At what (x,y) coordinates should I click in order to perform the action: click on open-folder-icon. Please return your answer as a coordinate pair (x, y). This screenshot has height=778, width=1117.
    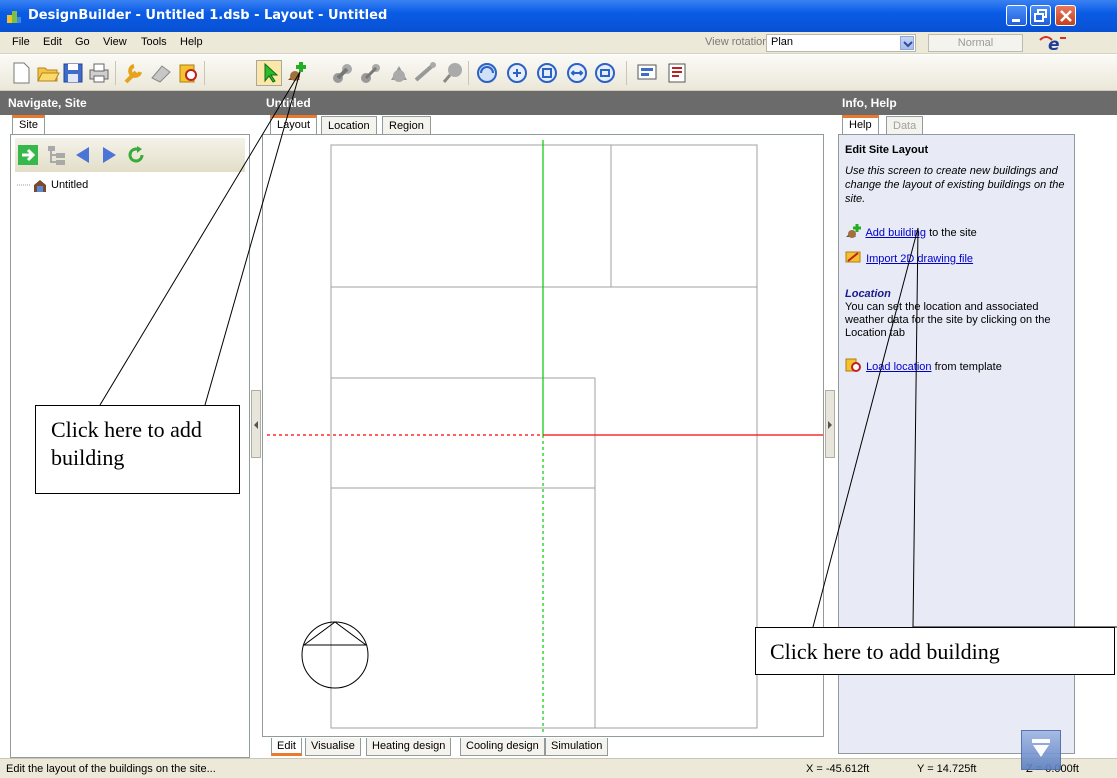
    Looking at the image, I should click on (48, 73).